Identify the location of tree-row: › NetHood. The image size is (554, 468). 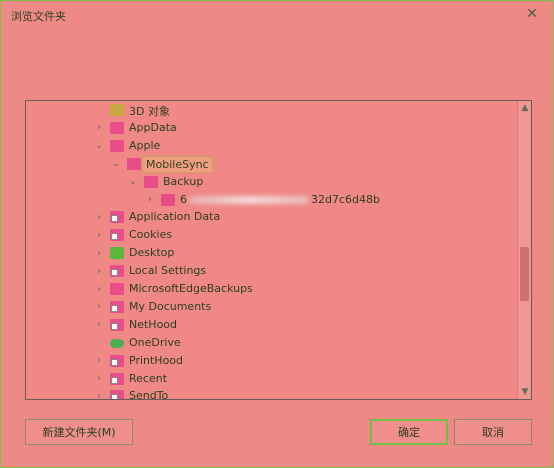
(271, 325).